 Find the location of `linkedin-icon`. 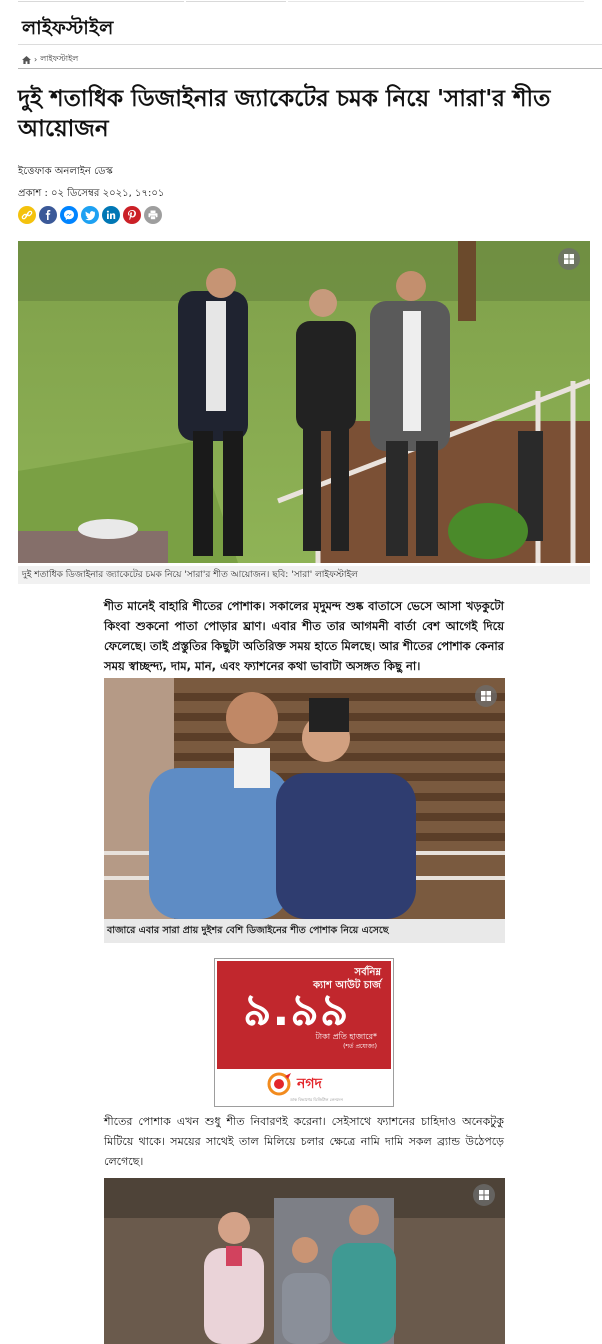

linkedin-icon is located at coordinates (111, 215).